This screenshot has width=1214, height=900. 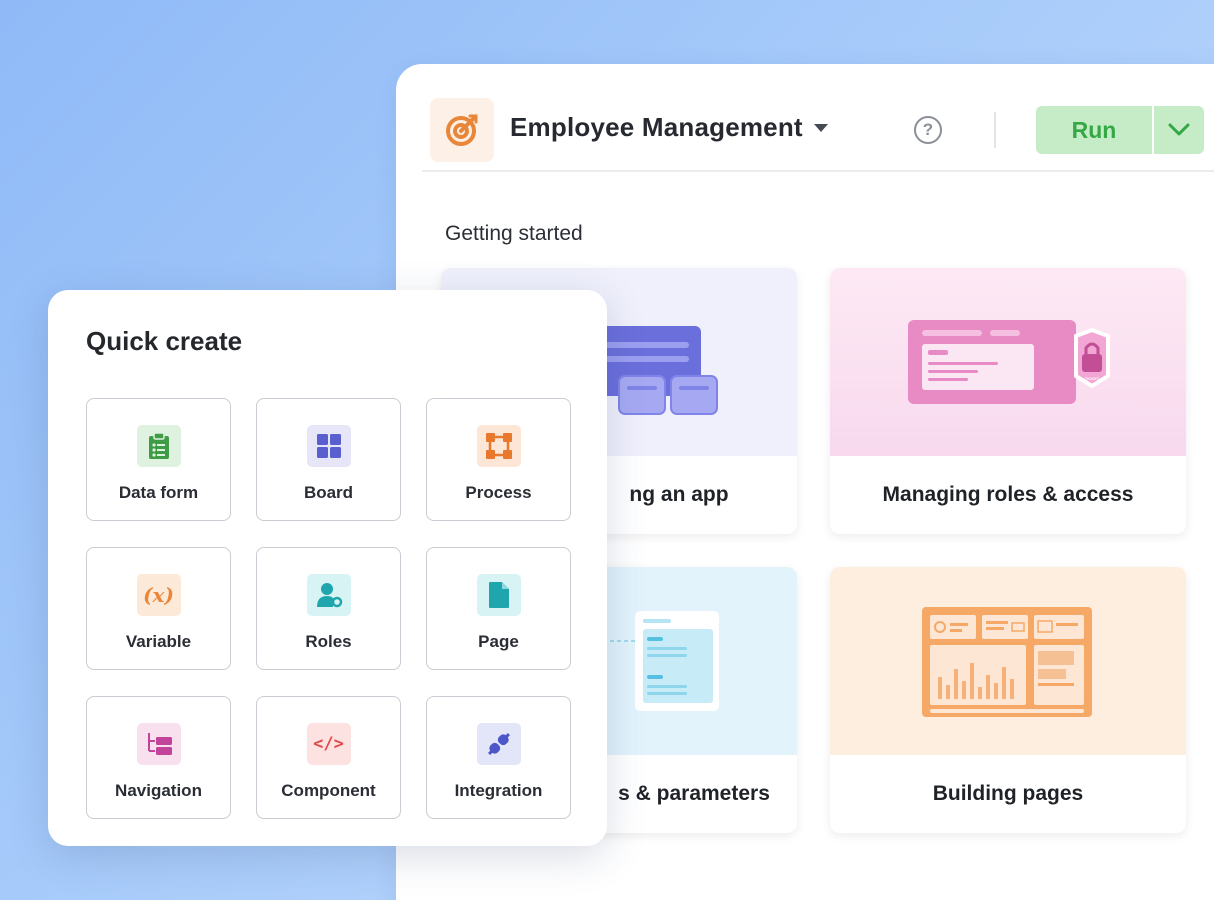 I want to click on tutorial-card-roles-access: TICKET Managing roles & access, so click(x=1008, y=401).